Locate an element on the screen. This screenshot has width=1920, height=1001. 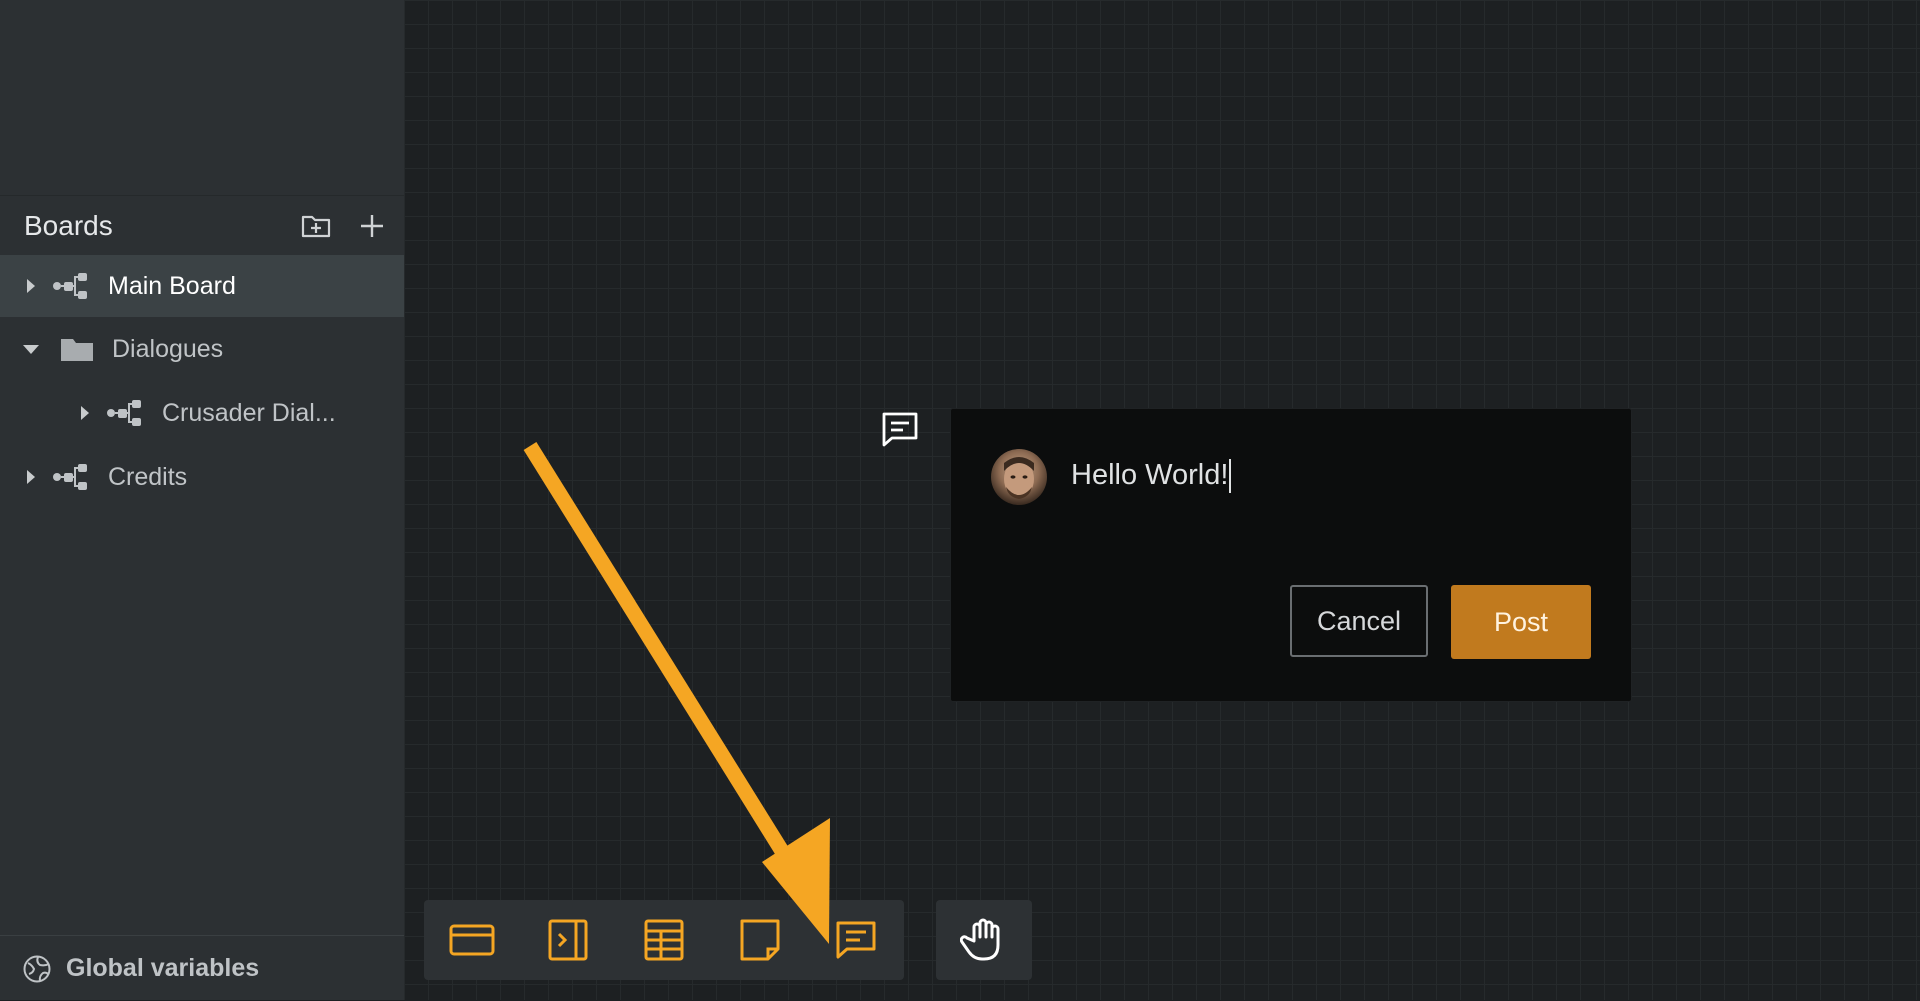
sidebar-item-main-board: Main Board is located at coordinates (202, 286).